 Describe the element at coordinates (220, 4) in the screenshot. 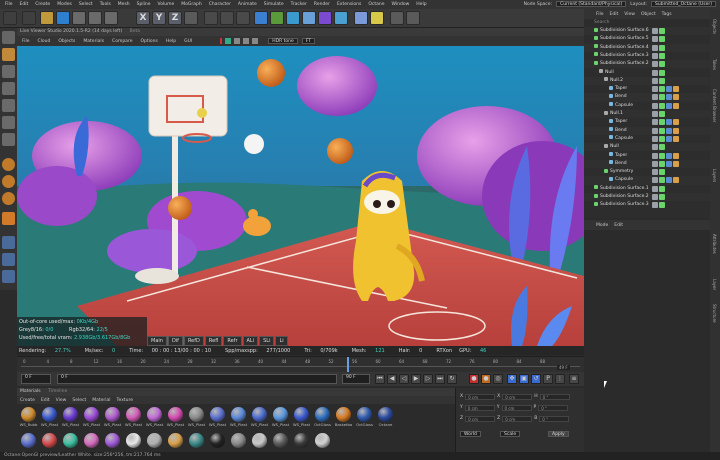

I see `menu-character: Character` at that location.